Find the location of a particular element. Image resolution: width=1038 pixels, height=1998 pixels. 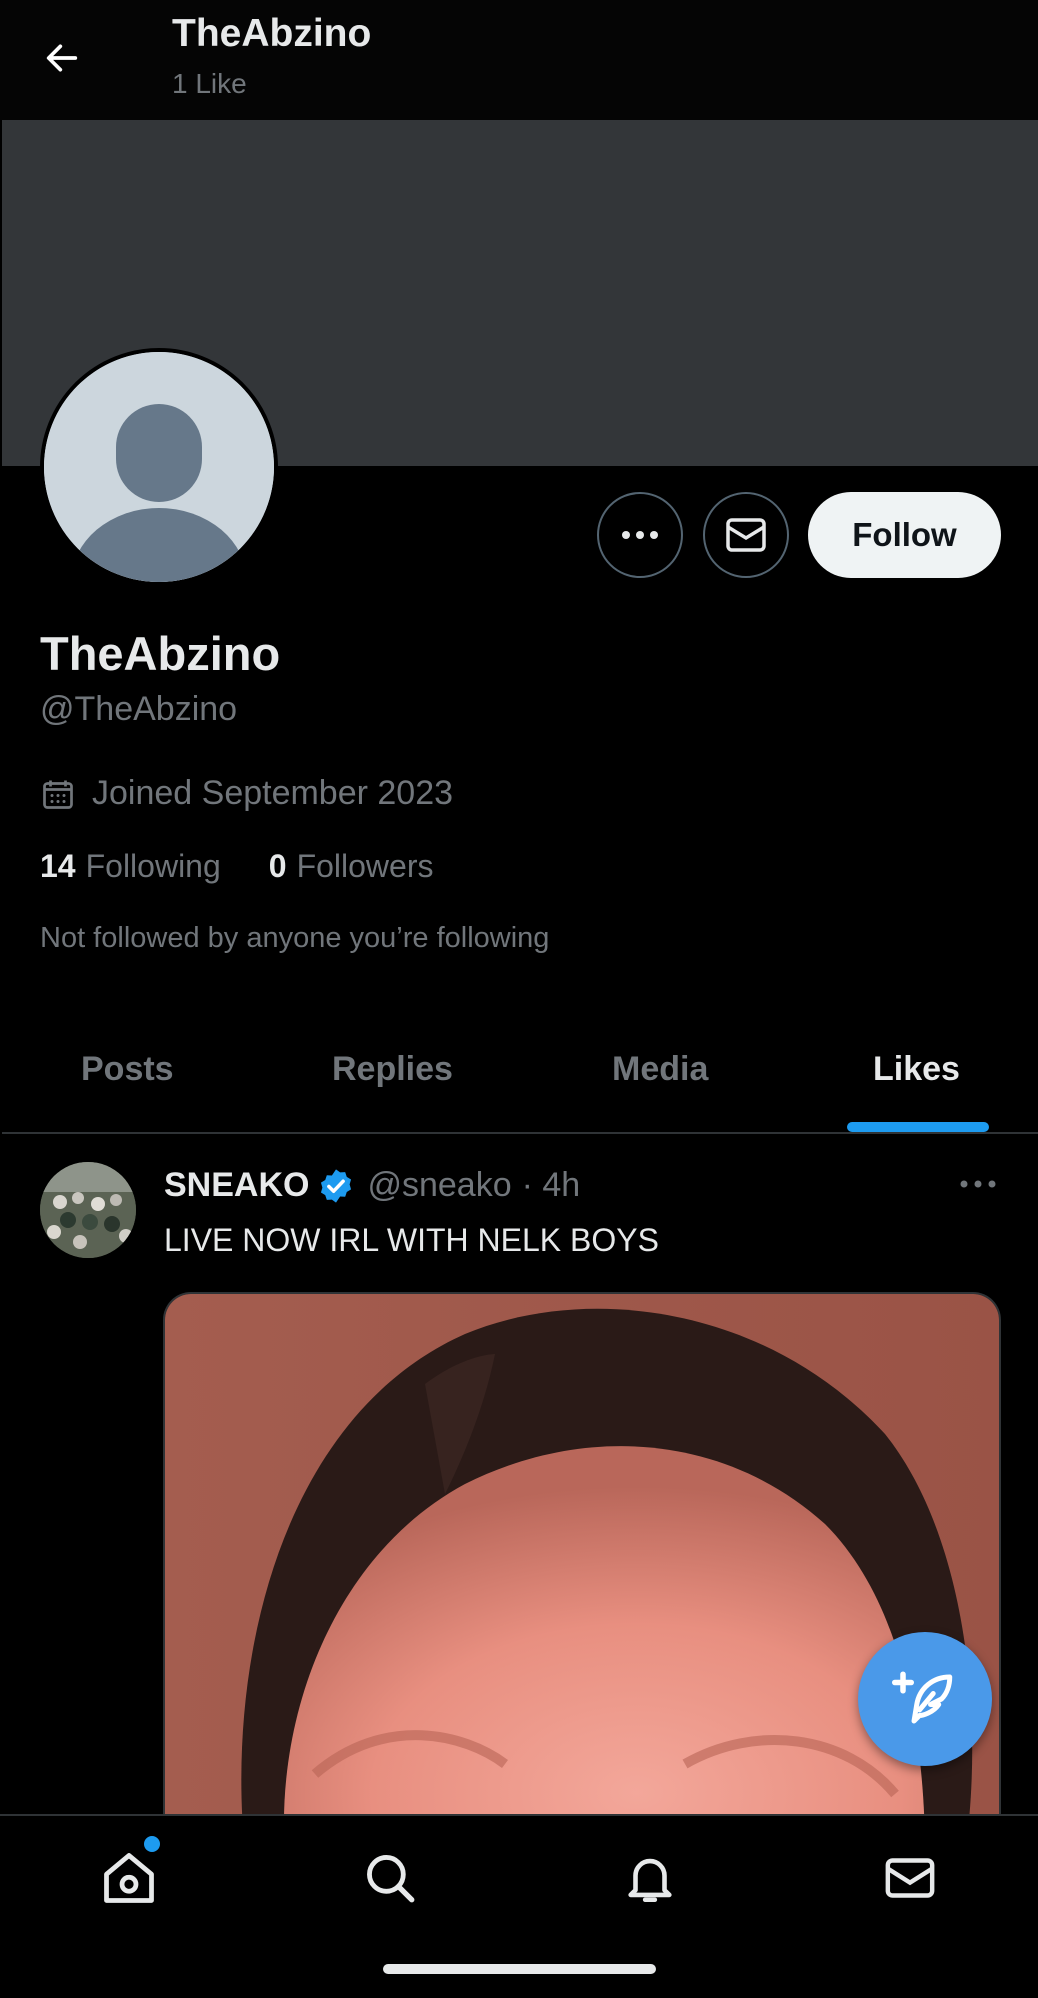

following-link: 14 Following is located at coordinates (130, 866).